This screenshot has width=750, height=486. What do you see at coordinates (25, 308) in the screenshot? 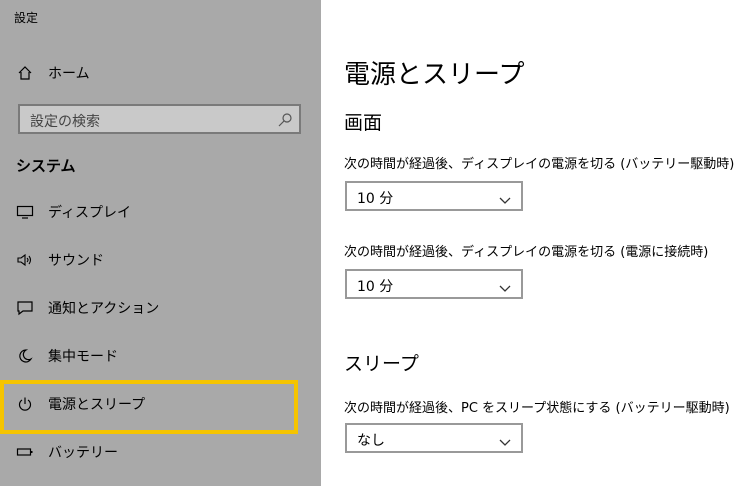
I see `notification-icon` at bounding box center [25, 308].